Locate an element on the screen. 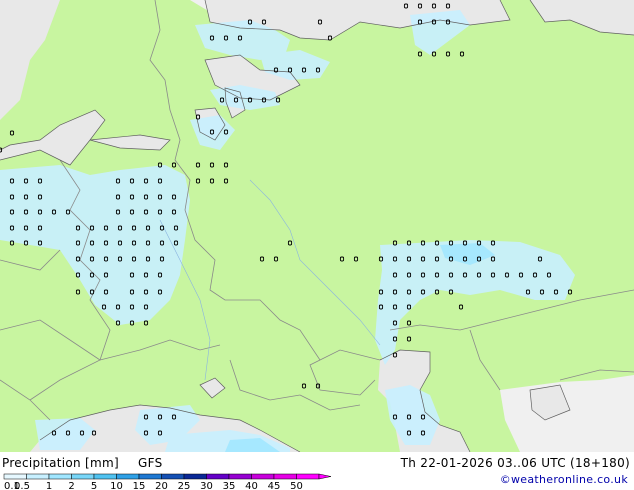 This screenshot has height=490, width=634. legend-tick-label: 15 is located at coordinates (139, 485).